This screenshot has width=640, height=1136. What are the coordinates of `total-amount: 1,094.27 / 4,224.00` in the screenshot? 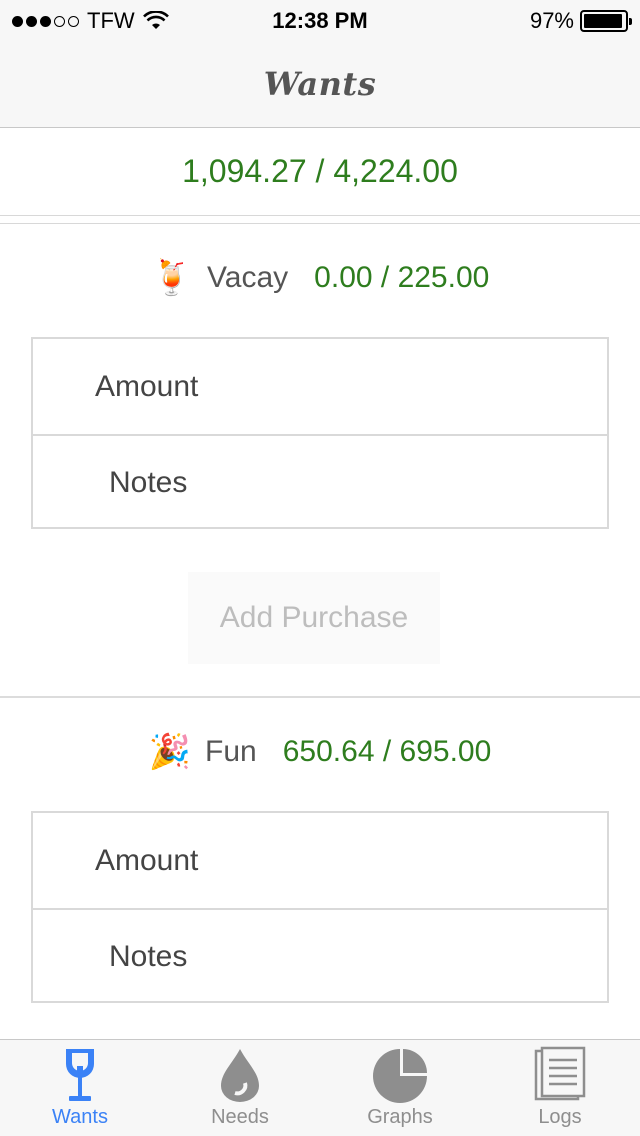 It's located at (320, 171).